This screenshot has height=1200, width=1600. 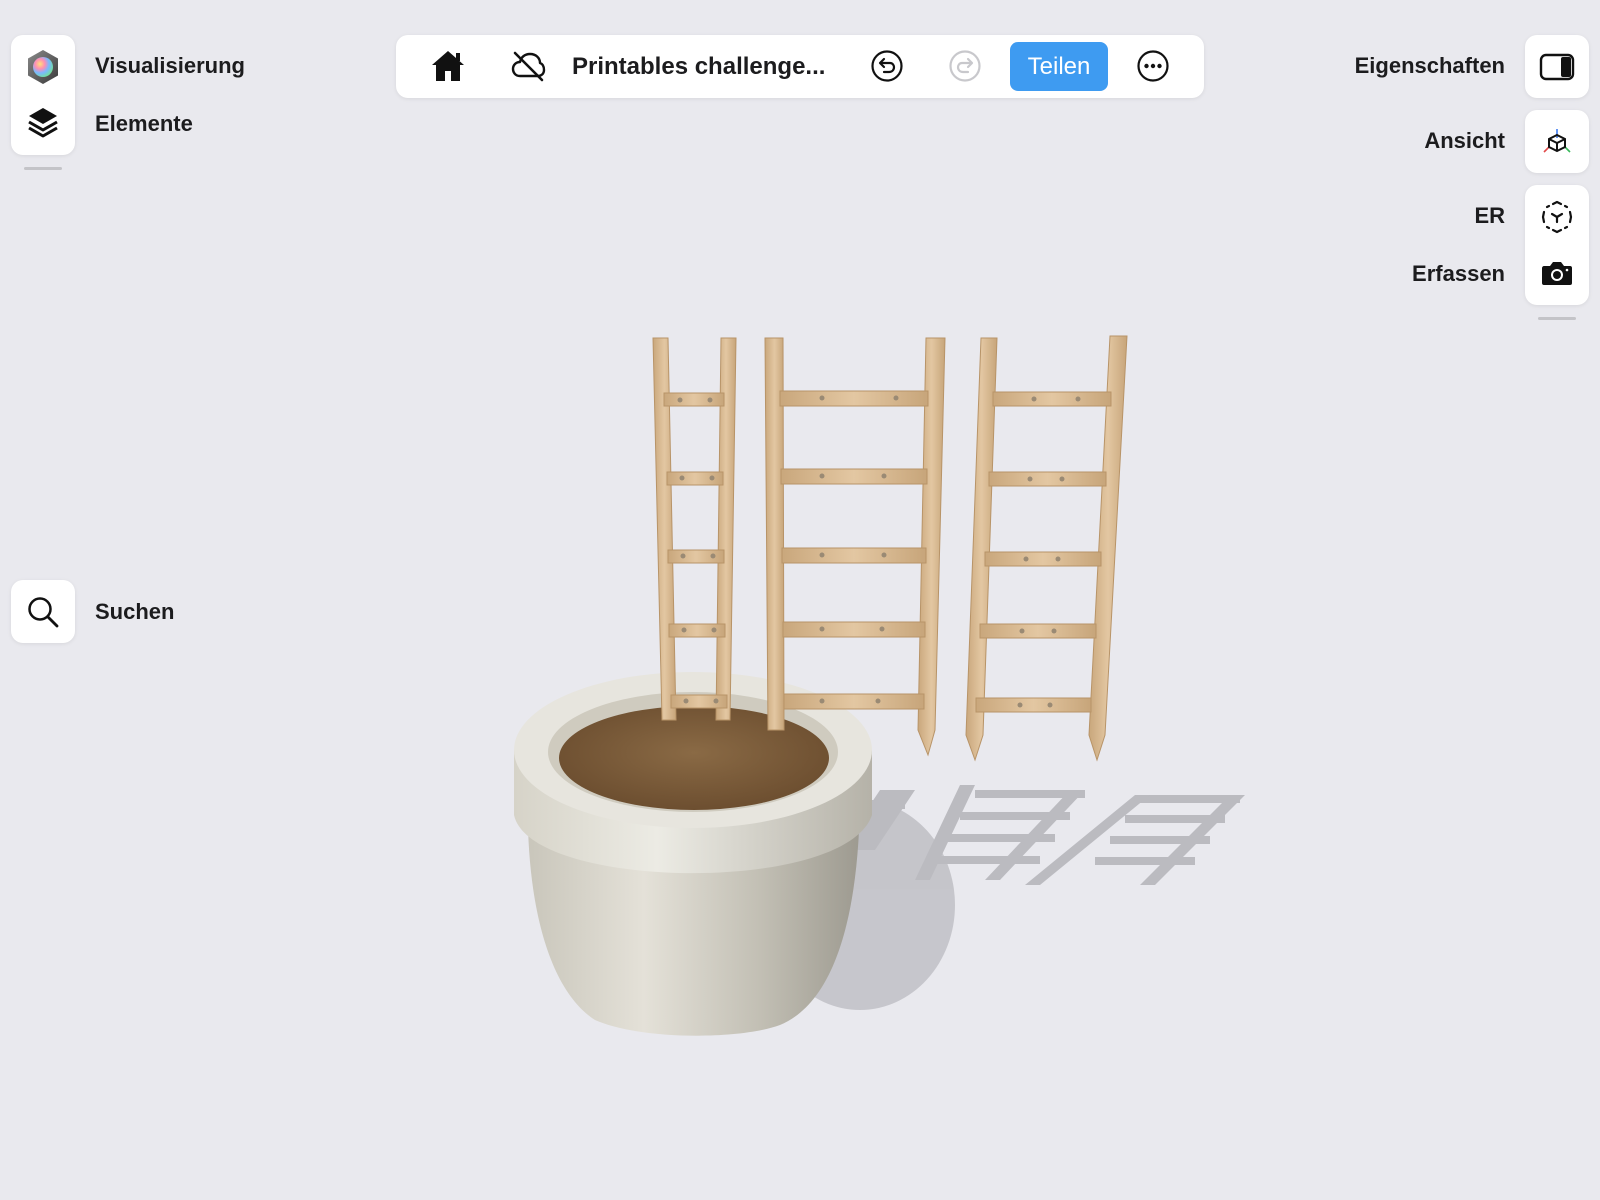 I want to click on search-button, so click(x=43, y=611).